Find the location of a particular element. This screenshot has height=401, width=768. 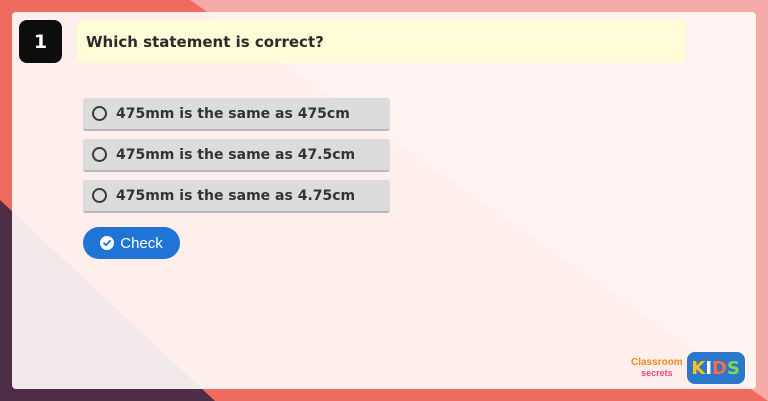

answer-option-label: 475mm is the same as 475cm is located at coordinates (233, 113).